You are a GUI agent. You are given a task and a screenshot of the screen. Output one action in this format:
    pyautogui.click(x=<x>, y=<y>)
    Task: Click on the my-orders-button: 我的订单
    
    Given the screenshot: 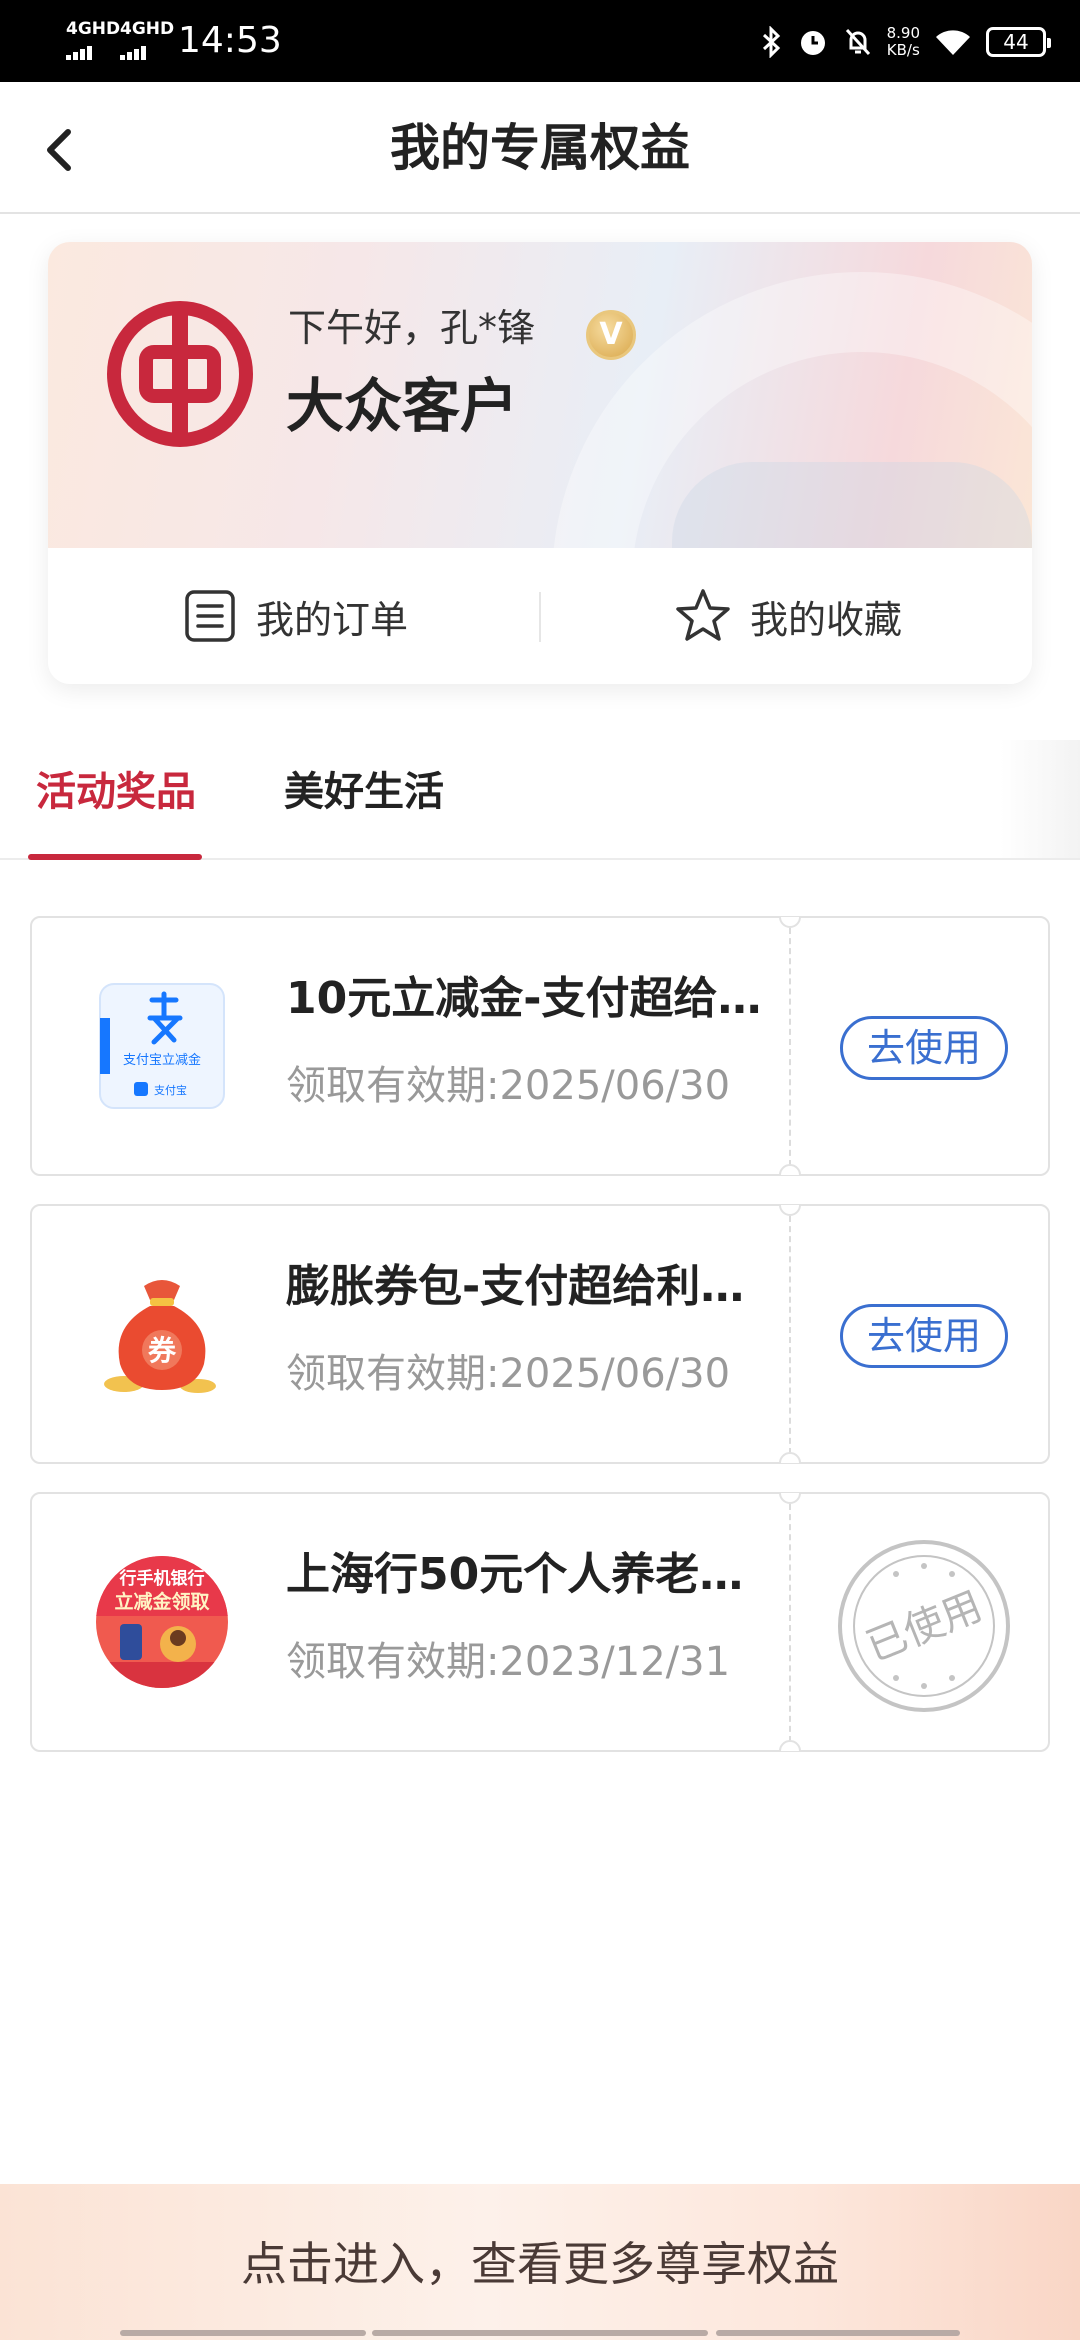 What is the action you would take?
    pyautogui.click(x=295, y=616)
    